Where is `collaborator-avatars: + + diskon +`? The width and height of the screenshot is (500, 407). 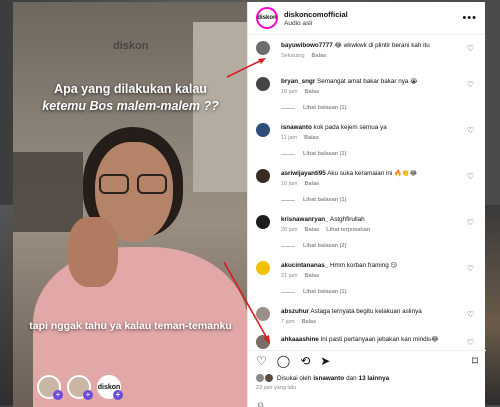 collaborator-avatars: + + diskon + is located at coordinates (80, 387).